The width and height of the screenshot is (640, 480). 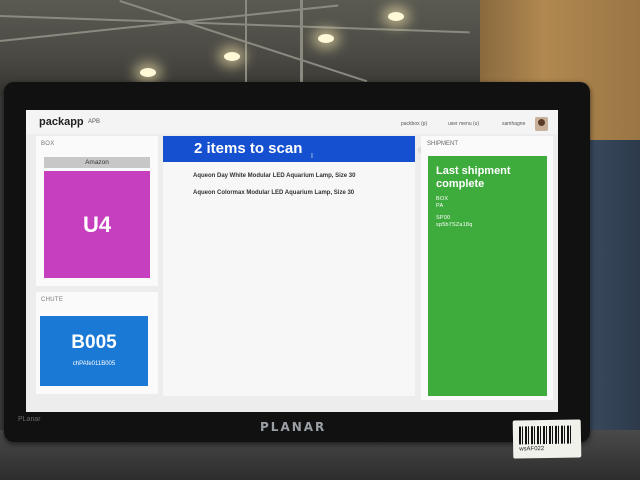 I want to click on chute-id: chPAfe011B005, so click(x=94, y=364).